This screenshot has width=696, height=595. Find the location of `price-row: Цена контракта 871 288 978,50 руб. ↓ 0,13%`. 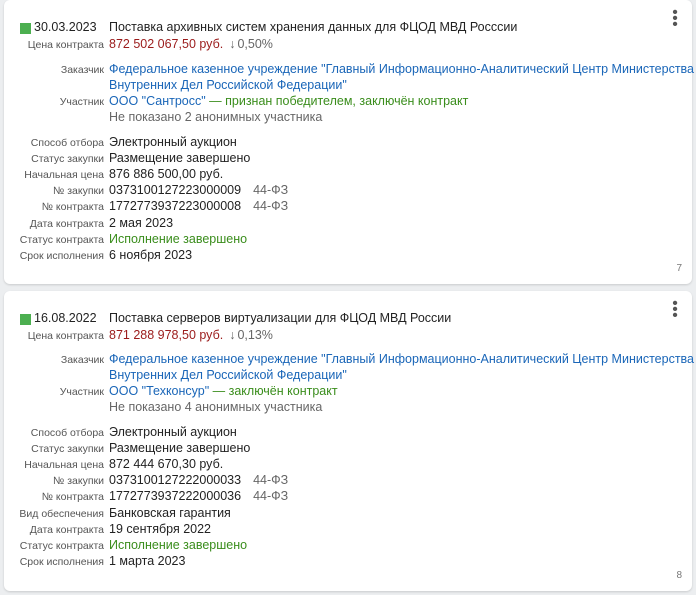

price-row: Цена контракта 871 288 978,50 руб. ↓ 0,13% is located at coordinates (348, 336).